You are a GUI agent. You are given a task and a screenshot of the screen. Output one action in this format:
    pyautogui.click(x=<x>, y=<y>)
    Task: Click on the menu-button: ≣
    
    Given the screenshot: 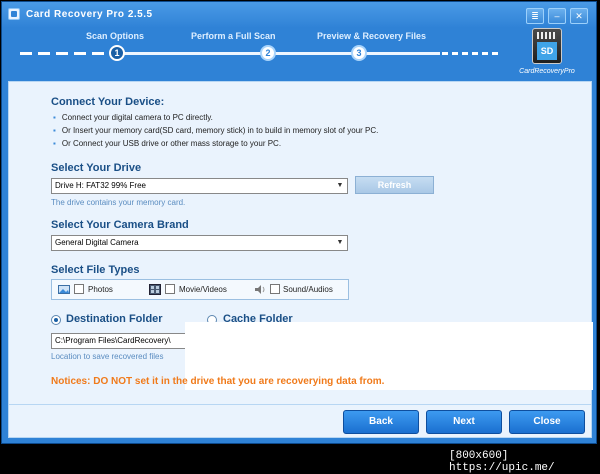 What is the action you would take?
    pyautogui.click(x=535, y=16)
    